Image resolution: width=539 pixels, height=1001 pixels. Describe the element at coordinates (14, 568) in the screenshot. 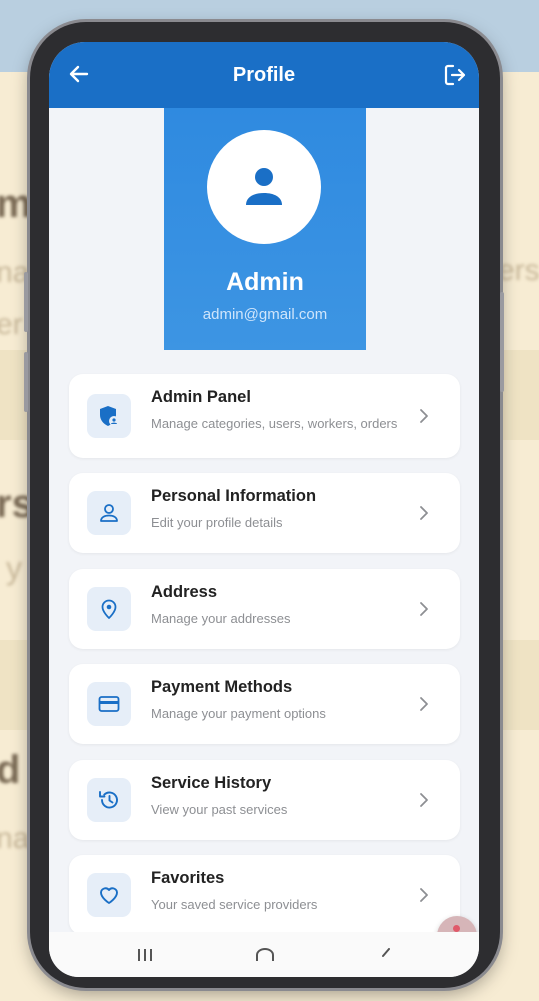

I see `background-text: y` at that location.